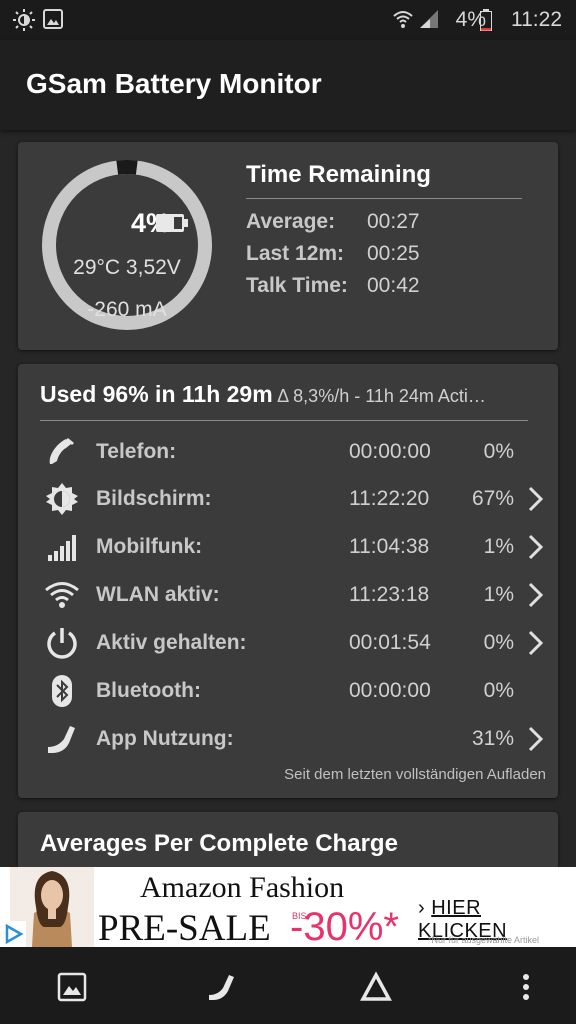  What do you see at coordinates (154, 498) in the screenshot?
I see `row-label: Bildschirm:` at bounding box center [154, 498].